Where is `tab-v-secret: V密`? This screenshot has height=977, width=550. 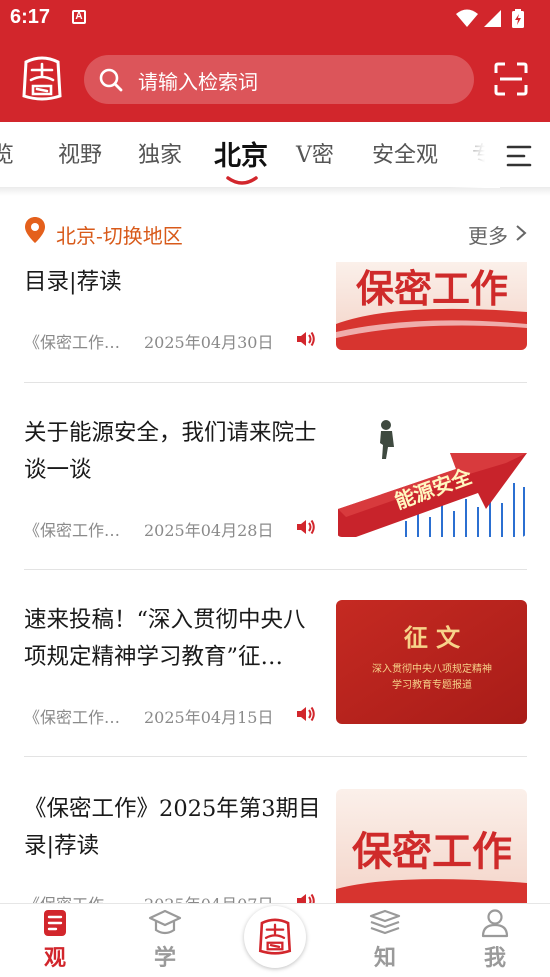 tab-v-secret: V密 is located at coordinates (315, 153).